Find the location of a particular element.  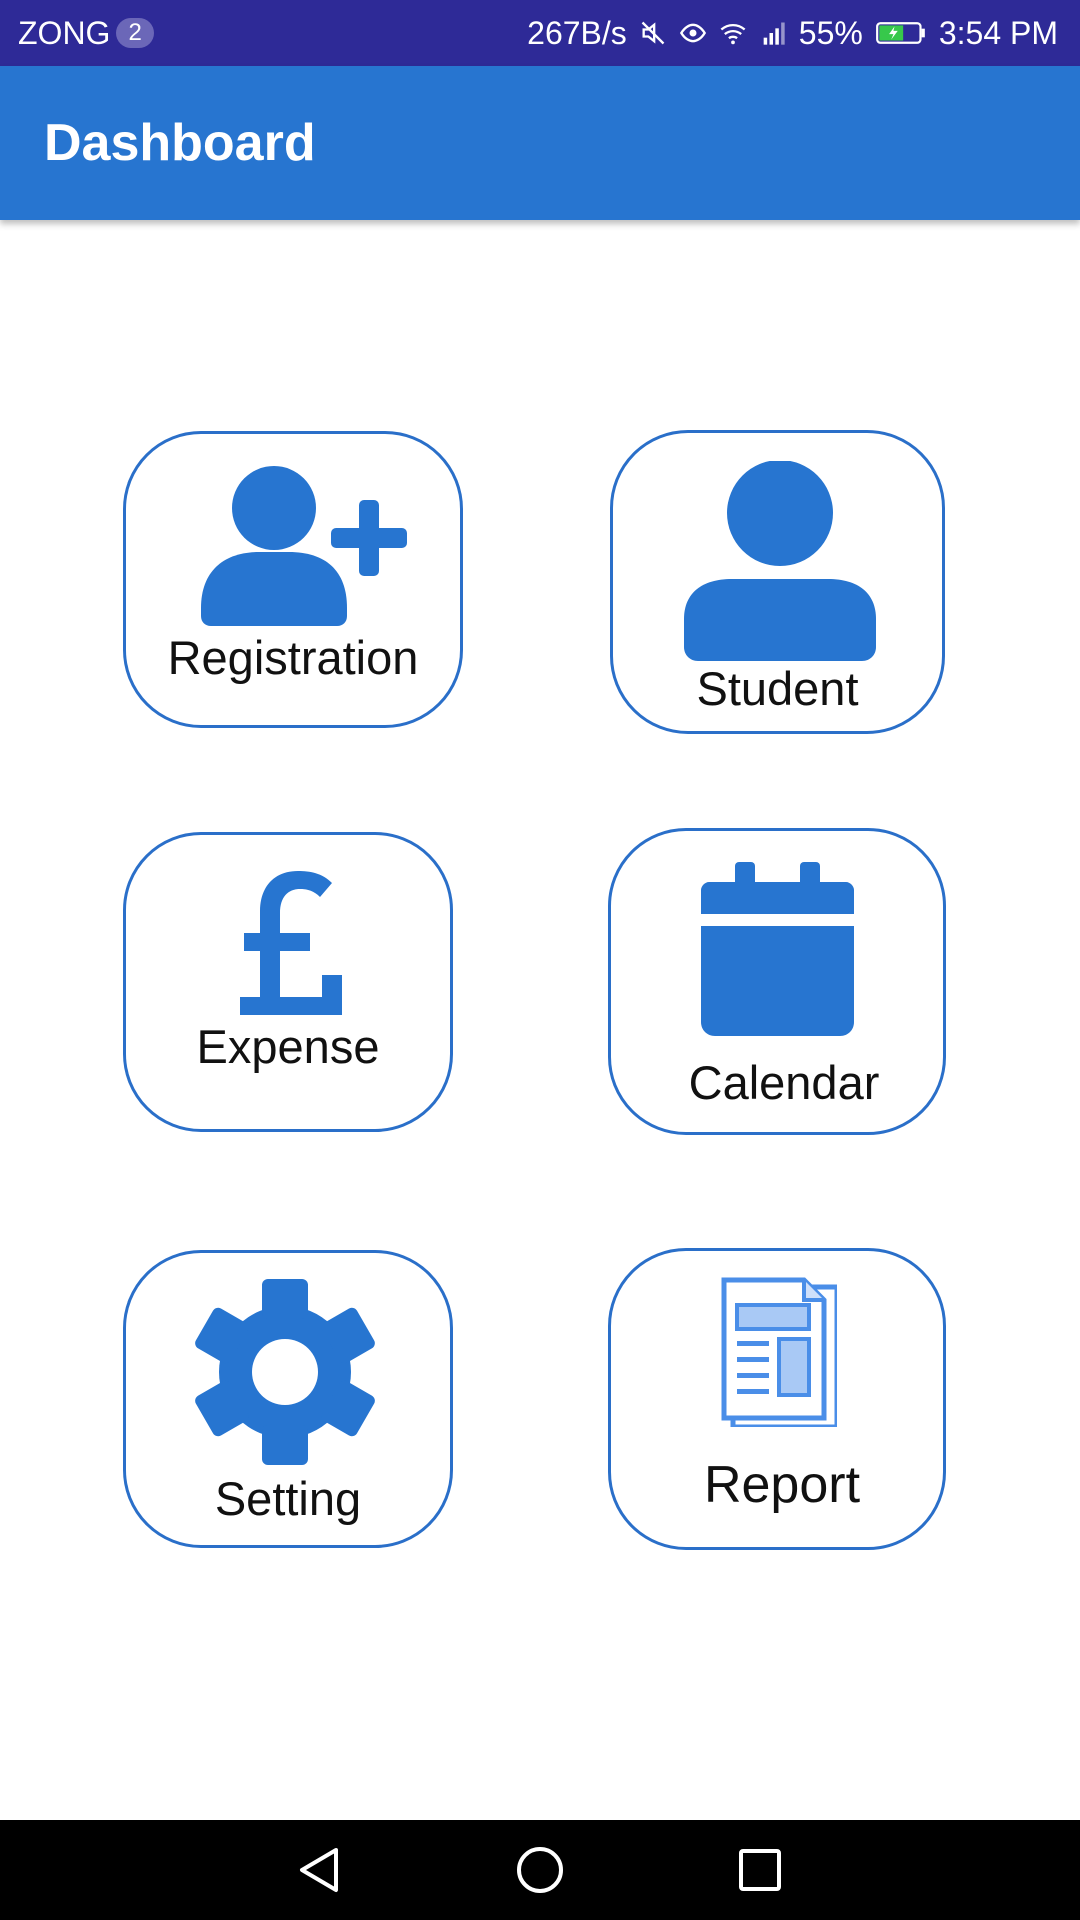

status-right: 267B/s 55% 3:54 PM is located at coordinates (792, 33).